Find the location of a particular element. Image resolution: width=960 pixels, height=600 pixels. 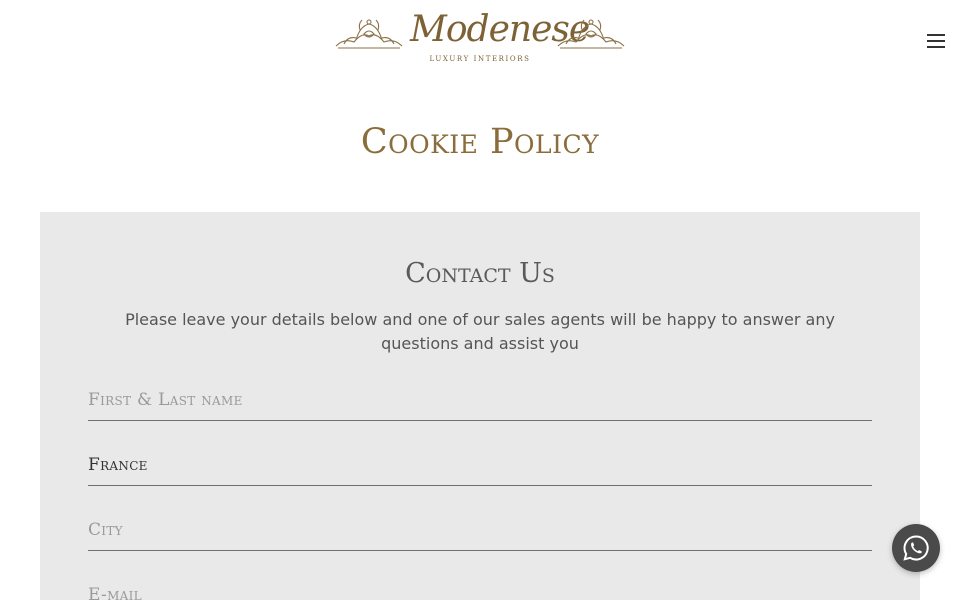

email-field: E-mail is located at coordinates (480, 587).